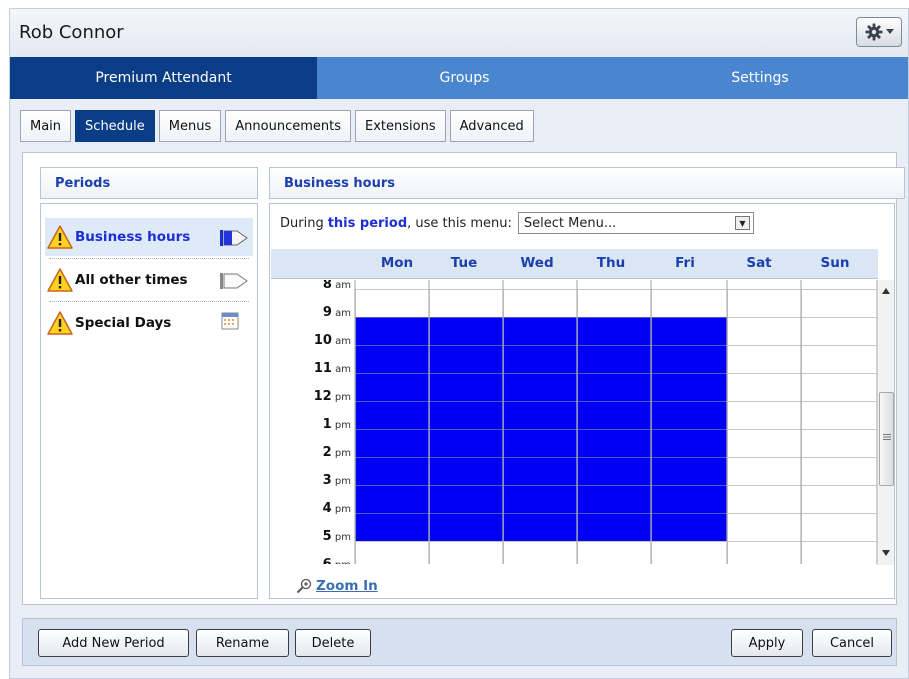 This screenshot has height=679, width=909. What do you see at coordinates (466, 499) in the screenshot?
I see `schedule-cell-tue-3pm` at bounding box center [466, 499].